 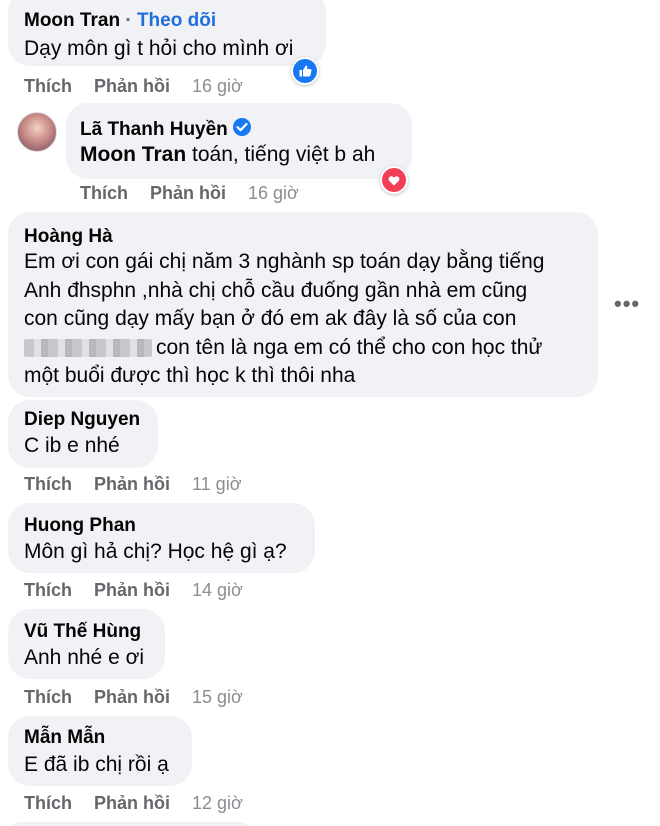 What do you see at coordinates (176, 20) in the screenshot?
I see `follow-link: Theo dõi` at bounding box center [176, 20].